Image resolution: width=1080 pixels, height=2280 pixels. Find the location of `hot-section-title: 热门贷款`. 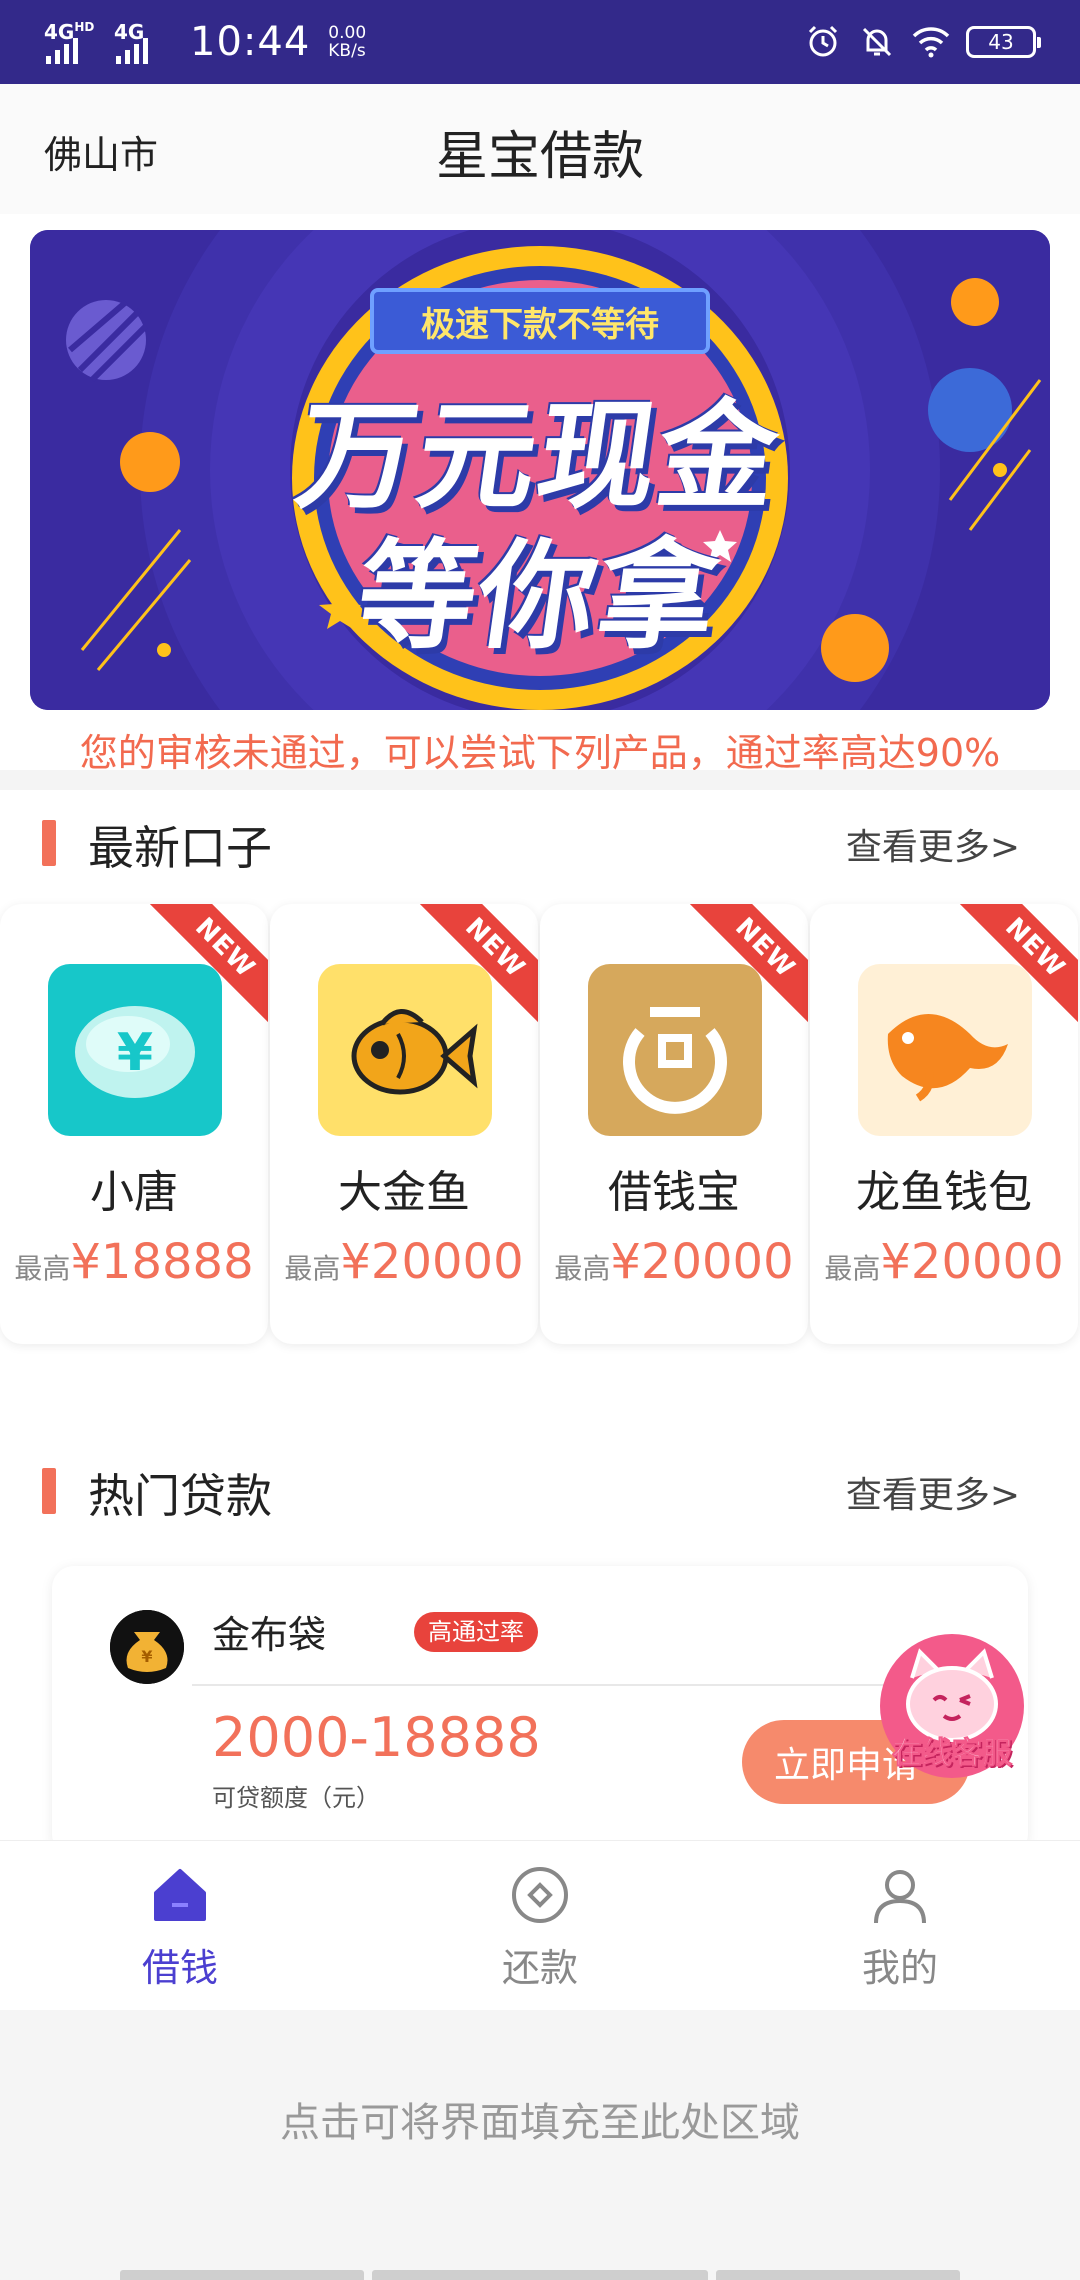

hot-section-title: 热门贷款 is located at coordinates (180, 1496).